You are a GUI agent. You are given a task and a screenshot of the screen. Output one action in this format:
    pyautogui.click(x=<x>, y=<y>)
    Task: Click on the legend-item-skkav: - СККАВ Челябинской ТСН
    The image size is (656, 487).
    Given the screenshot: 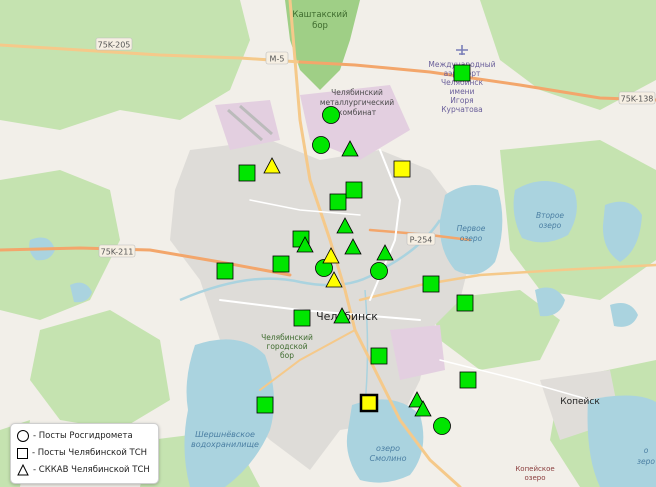 What is the action you would take?
    pyautogui.click(x=83, y=470)
    